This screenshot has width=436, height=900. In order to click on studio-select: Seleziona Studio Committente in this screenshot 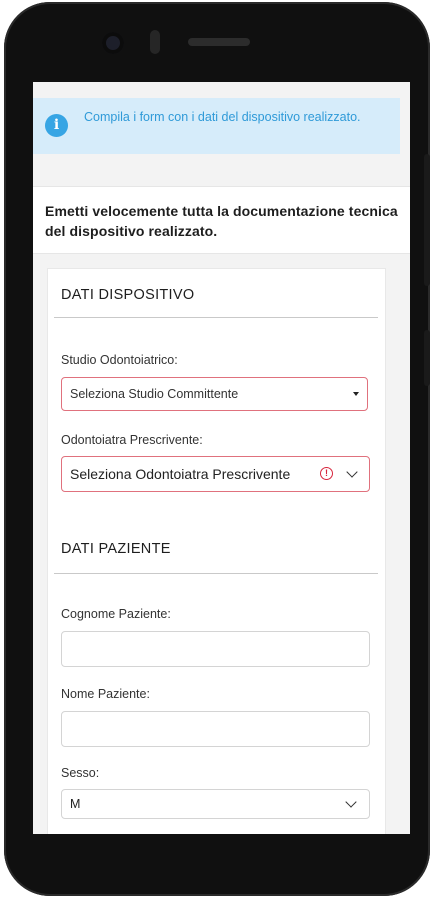, I will do `click(214, 394)`.